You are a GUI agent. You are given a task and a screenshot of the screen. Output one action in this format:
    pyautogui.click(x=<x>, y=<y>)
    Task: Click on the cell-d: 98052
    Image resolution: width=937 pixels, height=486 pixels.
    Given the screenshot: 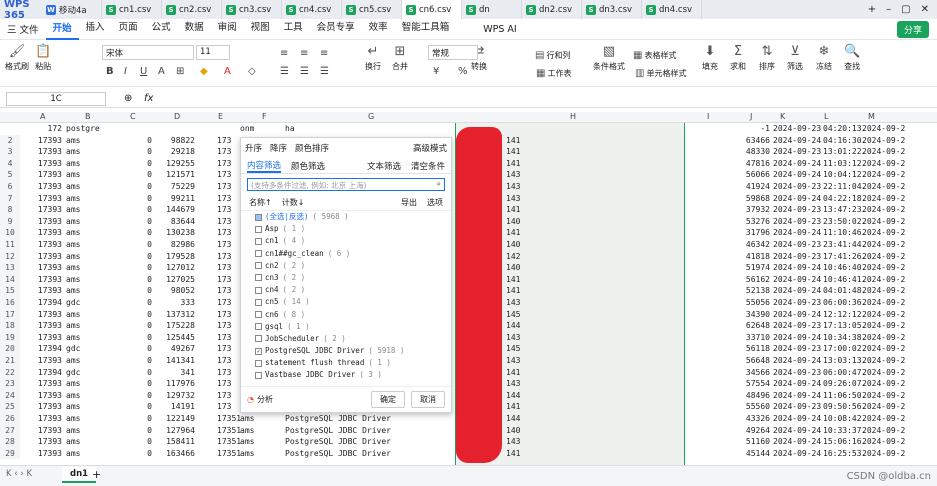 What is the action you would take?
    pyautogui.click(x=183, y=291)
    